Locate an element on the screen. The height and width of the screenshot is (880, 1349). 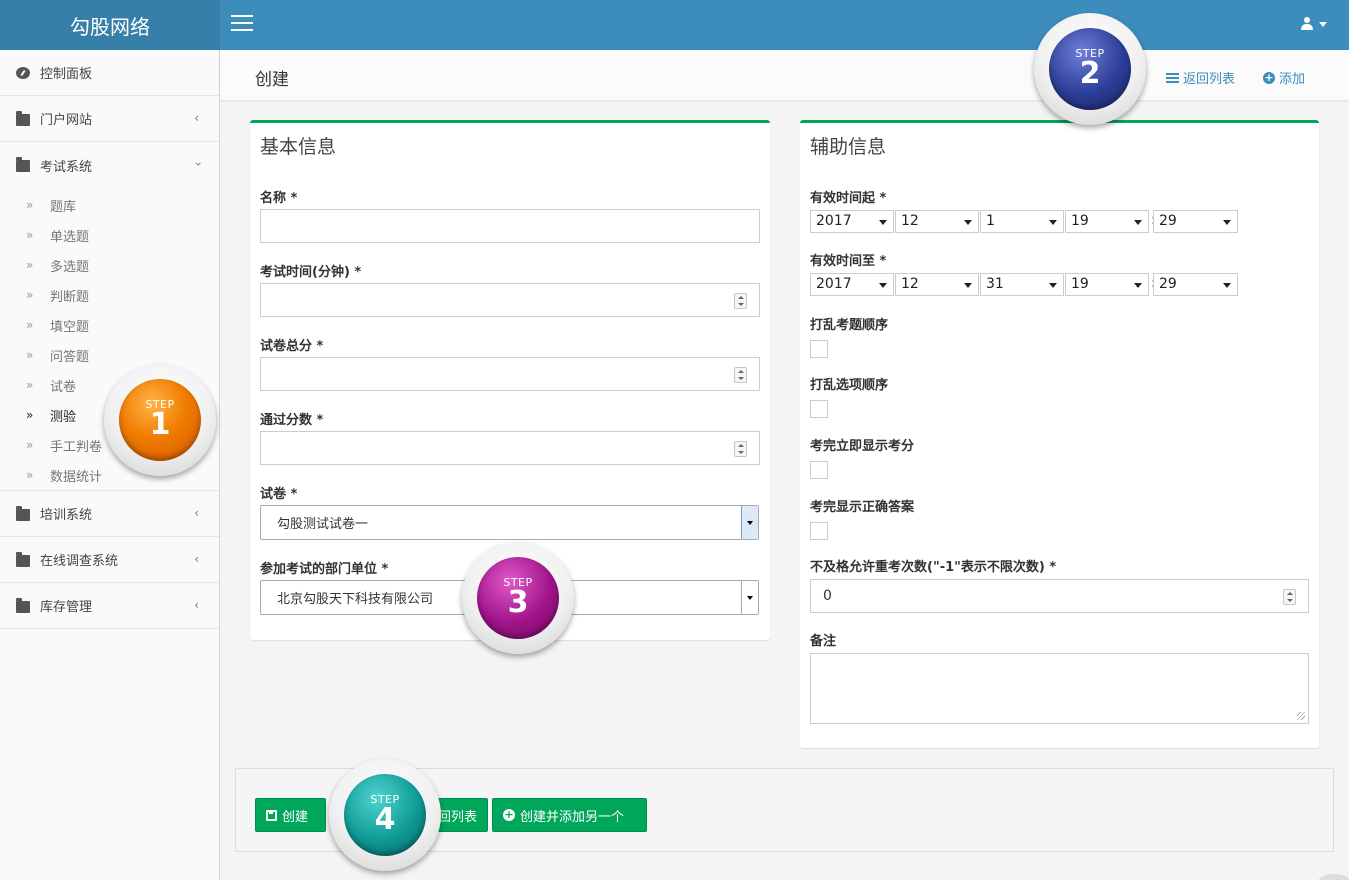
end-time-label: 有效时间至 * is located at coordinates (848, 261).